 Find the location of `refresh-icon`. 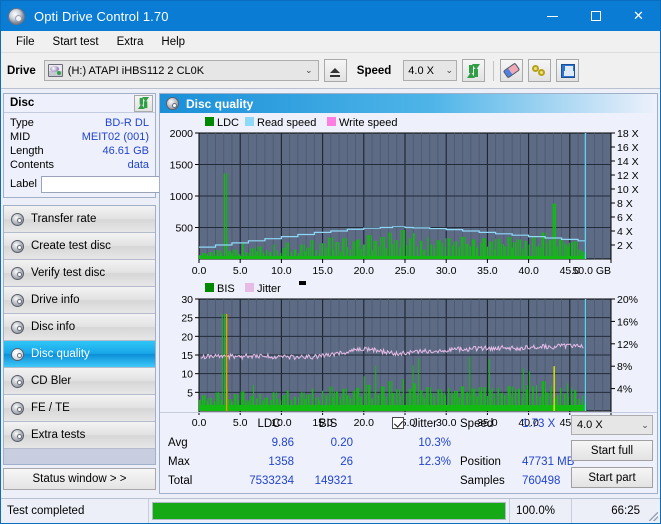

refresh-icon is located at coordinates (143, 103).